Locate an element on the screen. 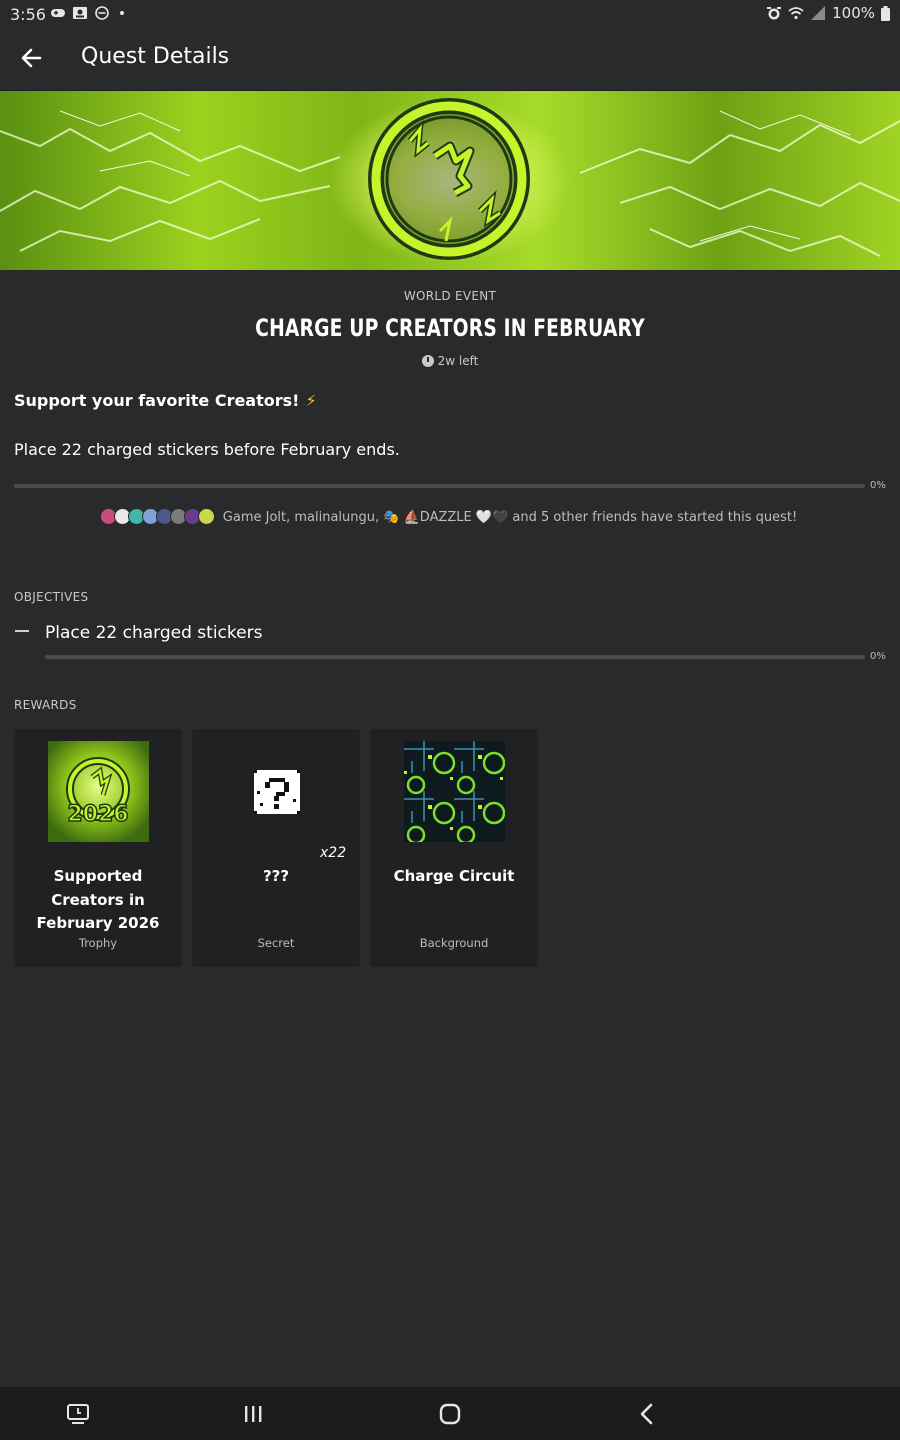 The image size is (900, 1440). friend-names: Game Jolt, malinalungu, 🎭 ⛵DAZZLE 🤍🖤 is located at coordinates (365, 517).